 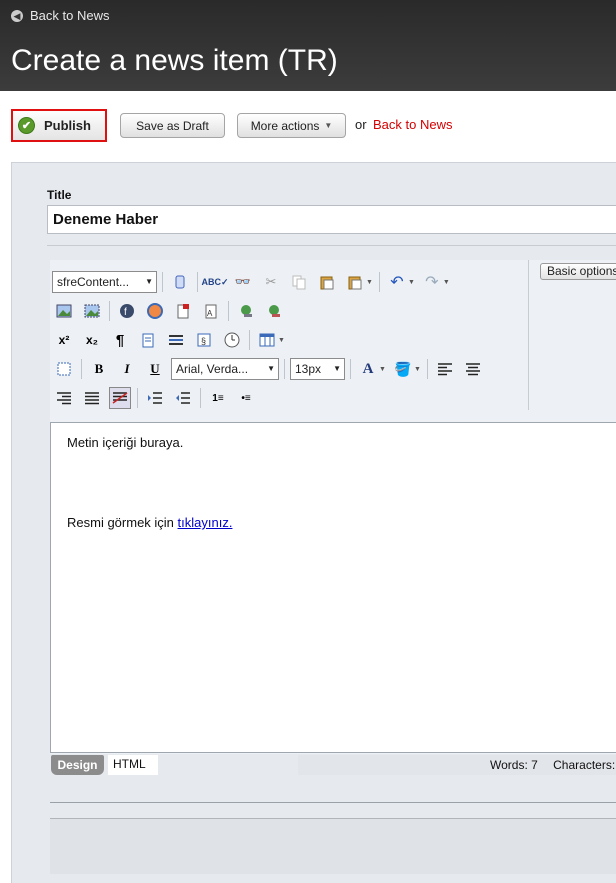 What do you see at coordinates (528, 335) in the screenshot?
I see `toolbar-divider` at bounding box center [528, 335].